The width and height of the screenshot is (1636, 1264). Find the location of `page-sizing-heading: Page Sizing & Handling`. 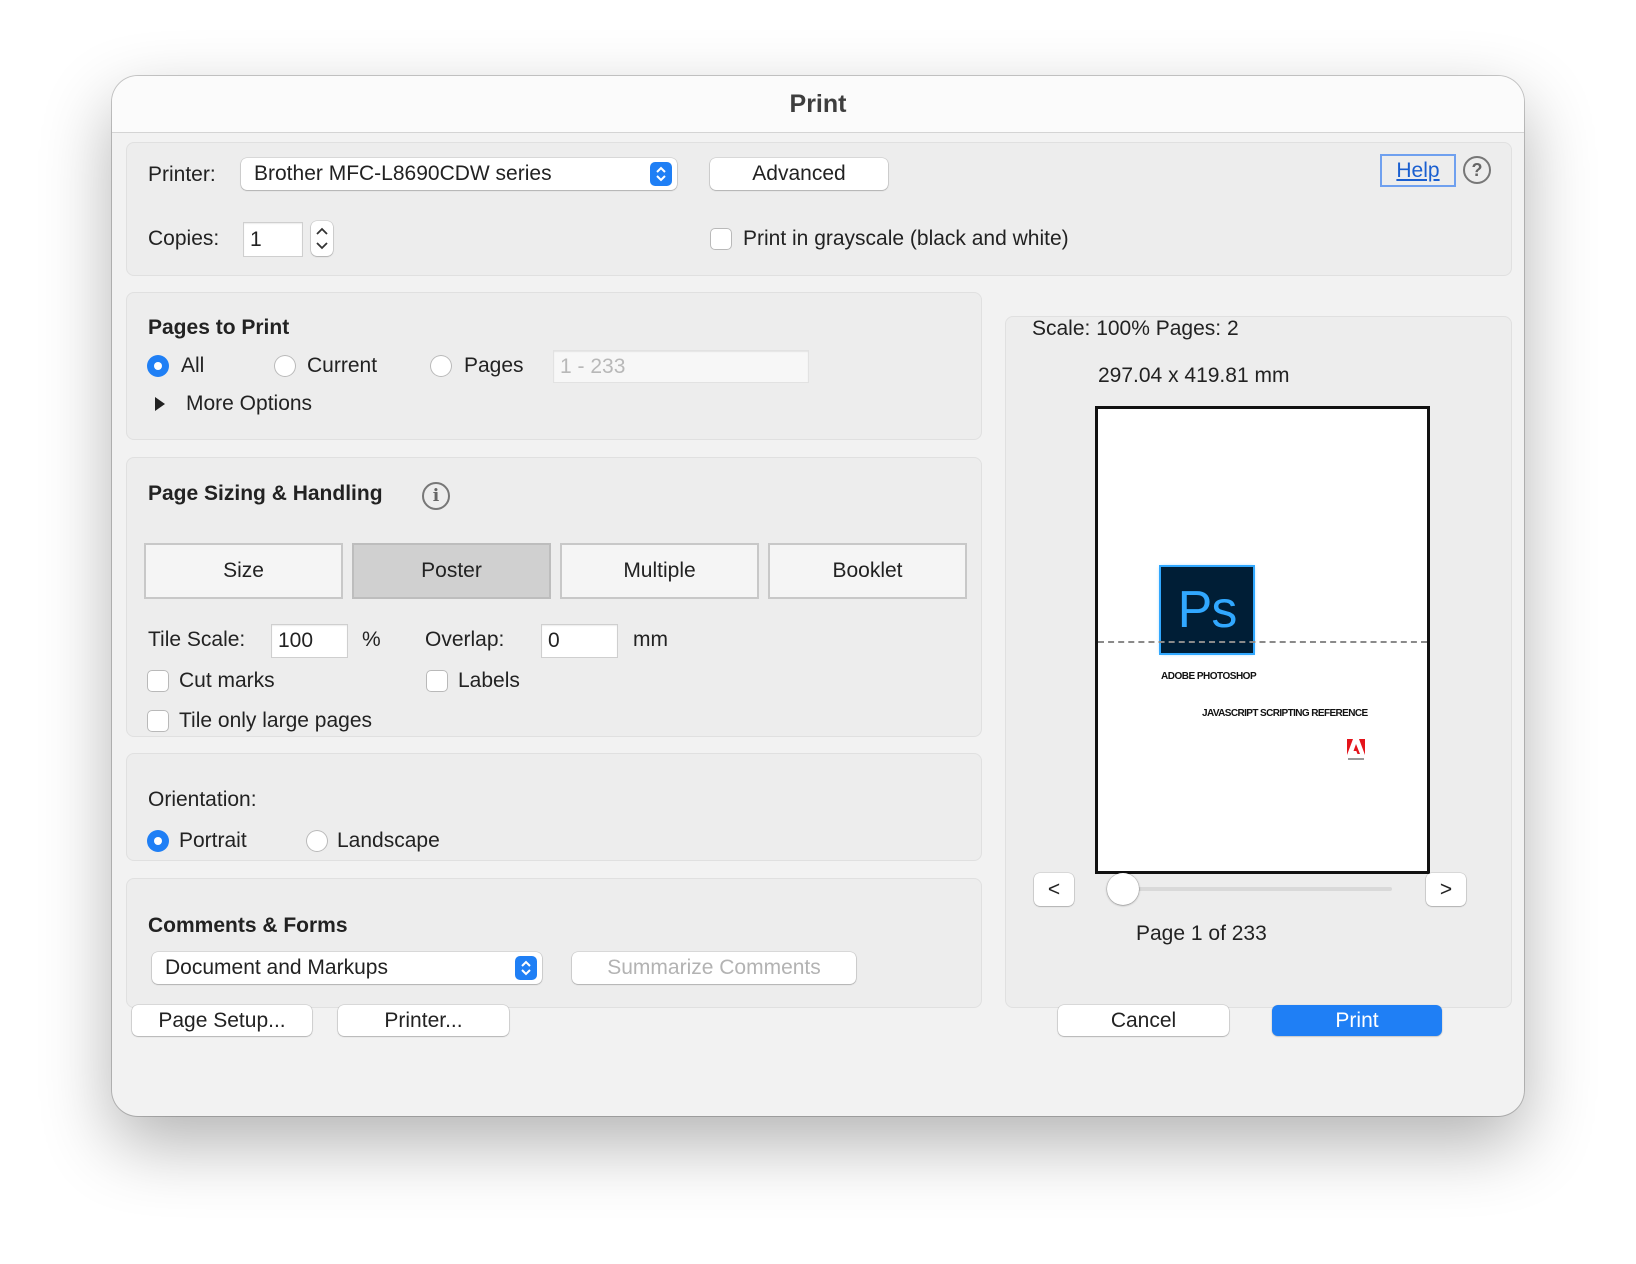

page-sizing-heading: Page Sizing & Handling is located at coordinates (265, 493).